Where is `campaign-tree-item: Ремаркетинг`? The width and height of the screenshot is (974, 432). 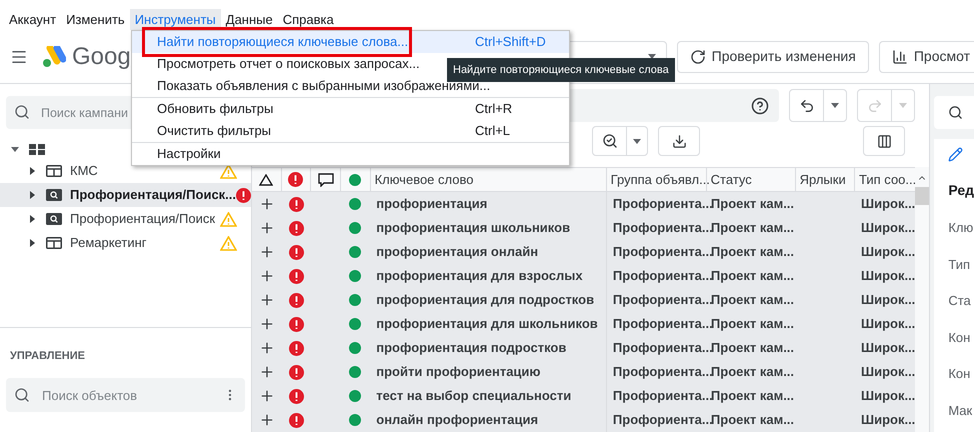 campaign-tree-item: Ремаркетинг is located at coordinates (125, 243).